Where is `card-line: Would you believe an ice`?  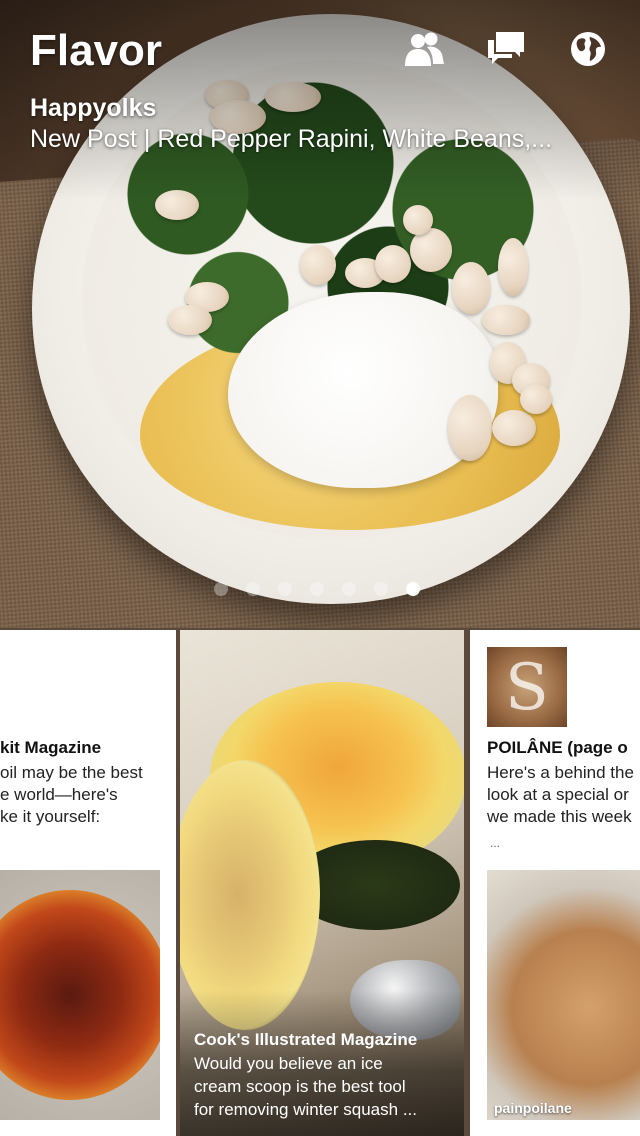
card-line: Would you believe an ice is located at coordinates (288, 1063).